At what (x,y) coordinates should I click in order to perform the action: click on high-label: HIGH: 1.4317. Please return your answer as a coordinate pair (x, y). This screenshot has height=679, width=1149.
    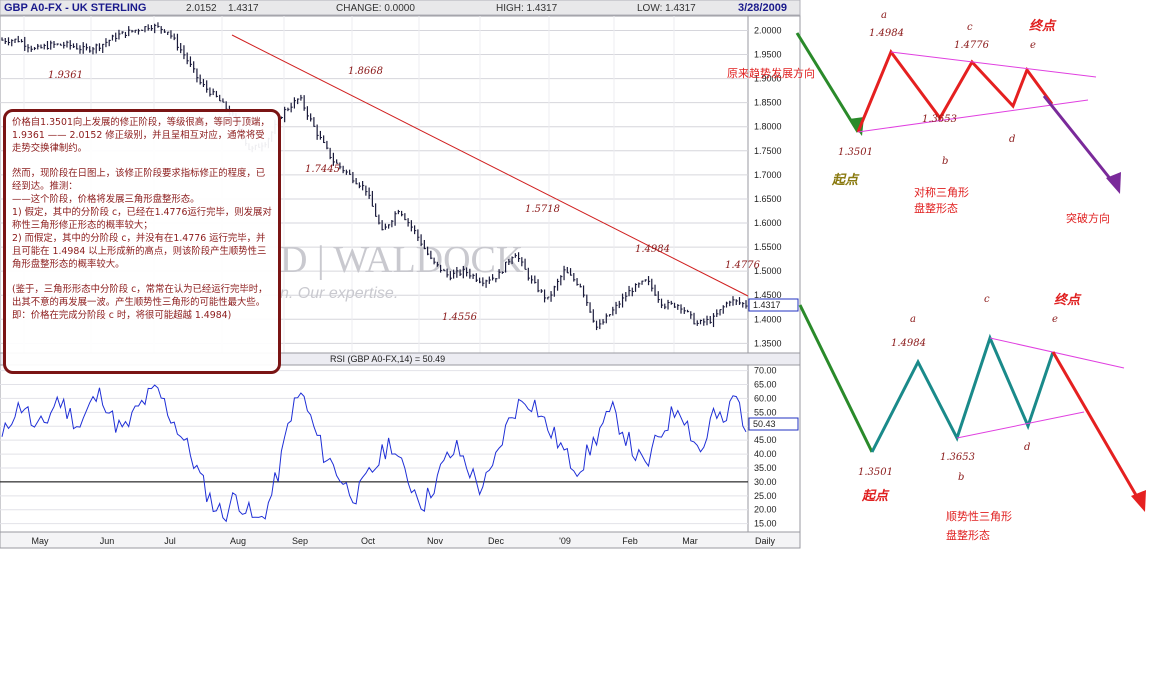
    Looking at the image, I should click on (527, 8).